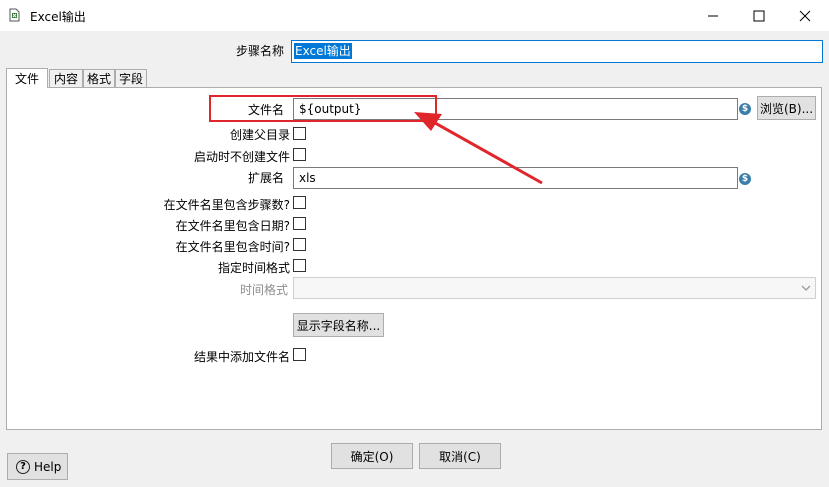  Describe the element at coordinates (478, 148) in the screenshot. I see `arrow-annotation` at that location.